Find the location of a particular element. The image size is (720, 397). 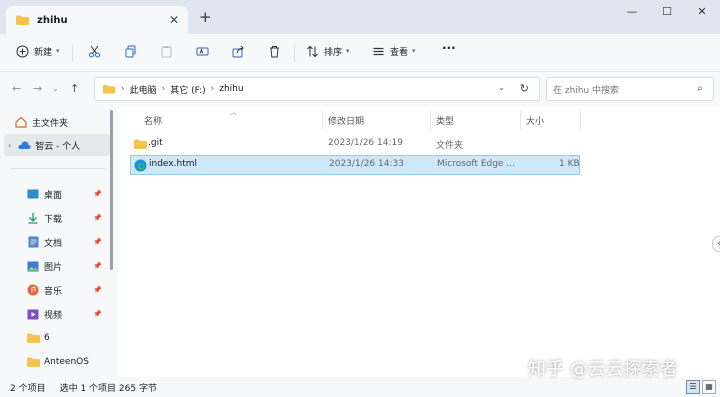

copy-icon is located at coordinates (130, 51).